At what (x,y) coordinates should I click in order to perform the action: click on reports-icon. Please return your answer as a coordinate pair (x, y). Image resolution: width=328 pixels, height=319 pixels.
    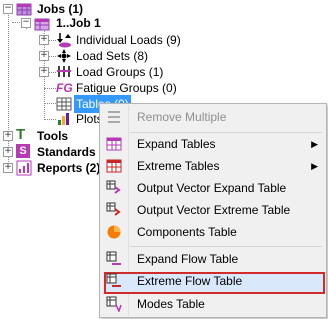
    Looking at the image, I should click on (24, 170).